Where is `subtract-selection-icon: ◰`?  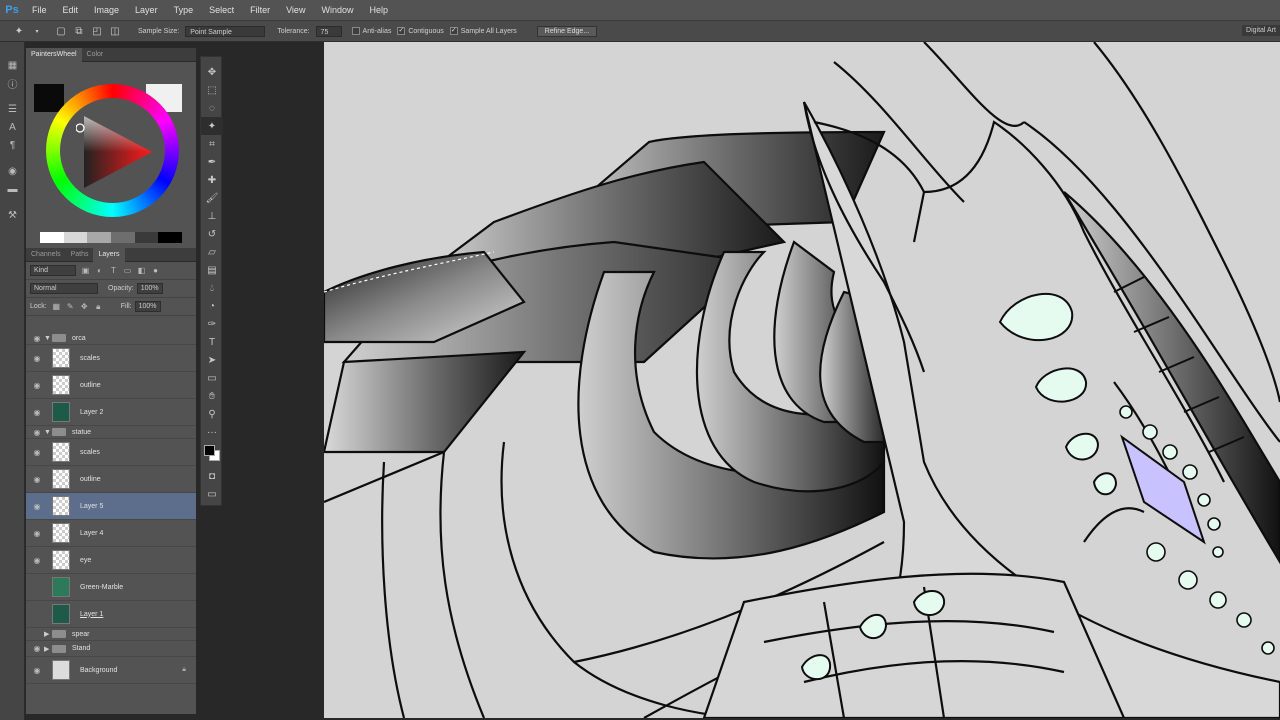
subtract-selection-icon: ◰ is located at coordinates (97, 31).